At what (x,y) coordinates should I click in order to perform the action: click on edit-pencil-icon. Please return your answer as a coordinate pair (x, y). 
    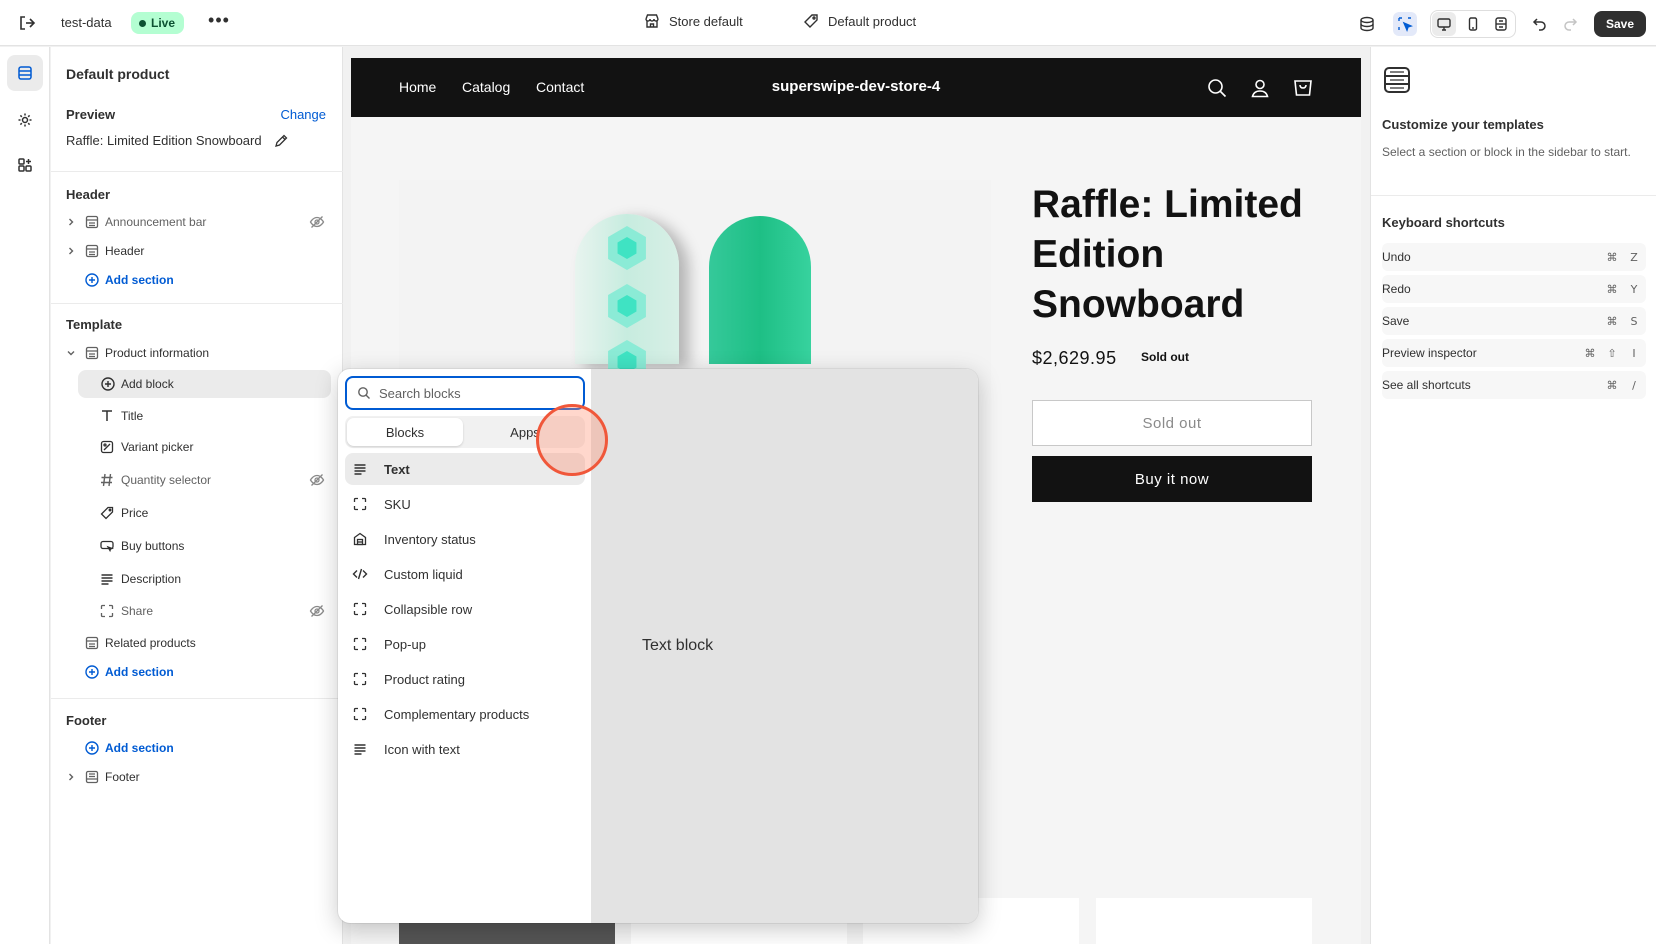
    Looking at the image, I should click on (281, 141).